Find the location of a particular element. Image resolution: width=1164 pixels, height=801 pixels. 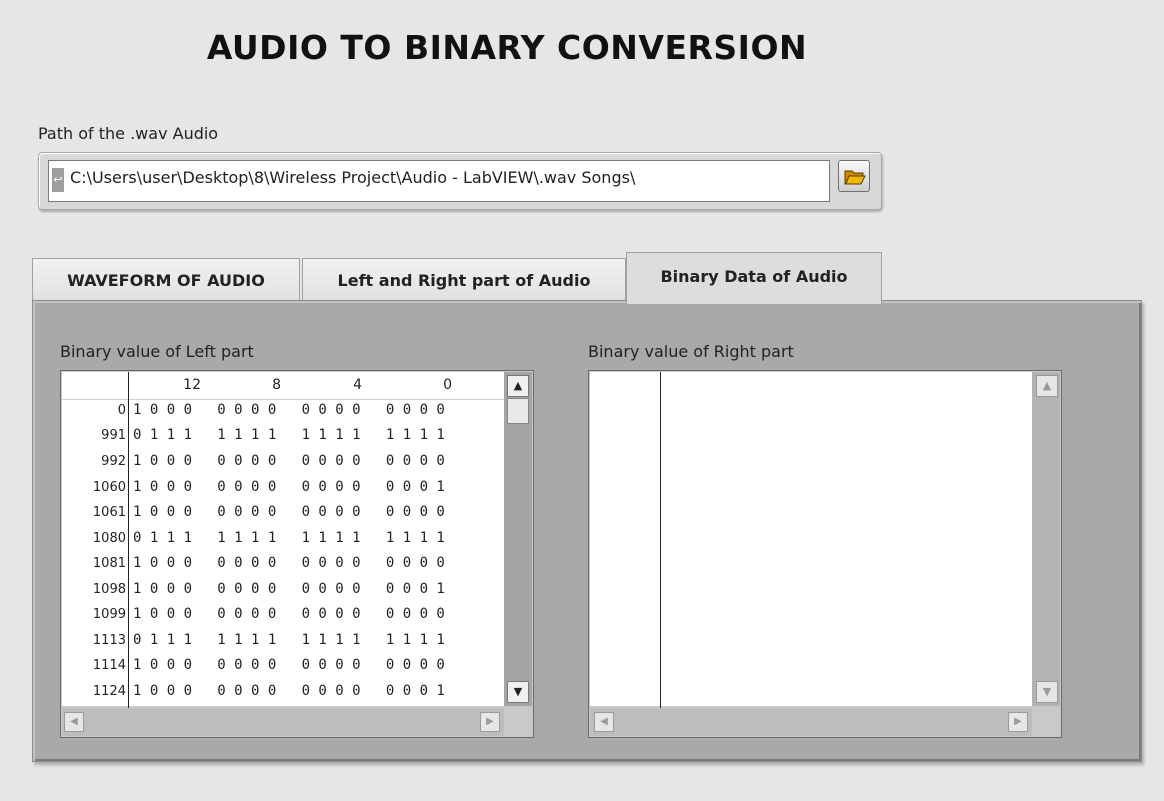

column-header: 12 is located at coordinates (192, 385).